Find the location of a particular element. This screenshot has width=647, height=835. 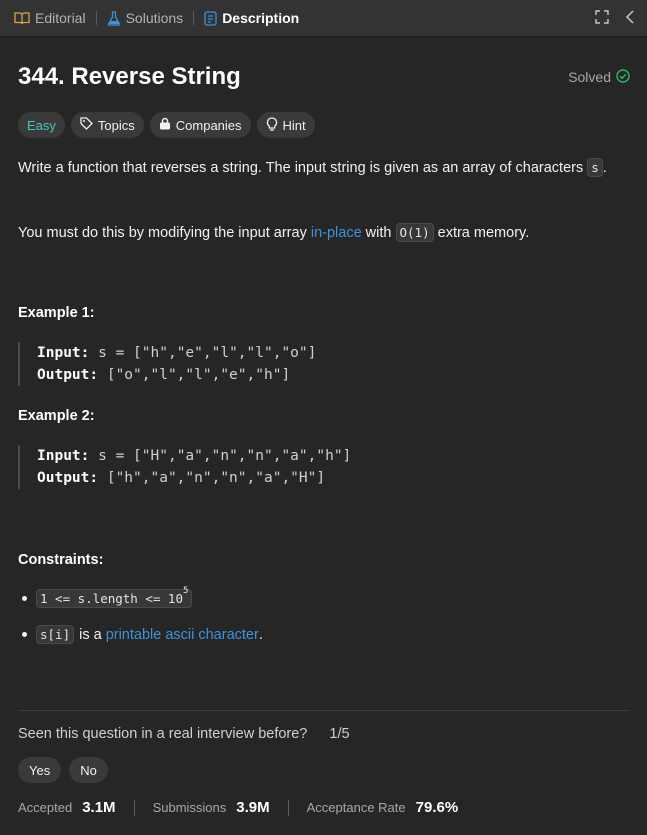

no-button: No is located at coordinates (88, 770).